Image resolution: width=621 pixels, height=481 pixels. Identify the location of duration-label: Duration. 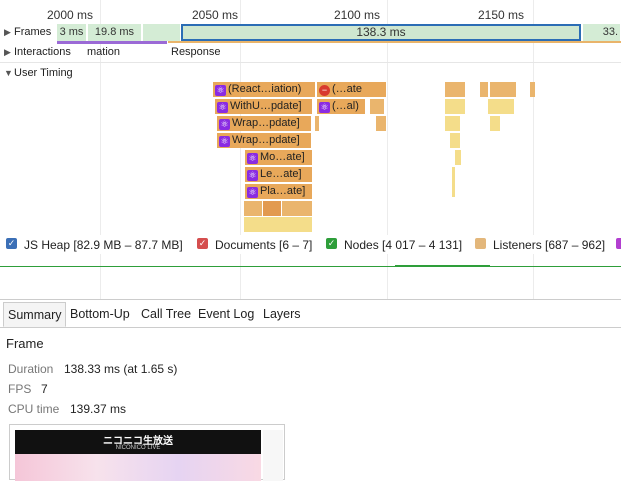
(31, 369).